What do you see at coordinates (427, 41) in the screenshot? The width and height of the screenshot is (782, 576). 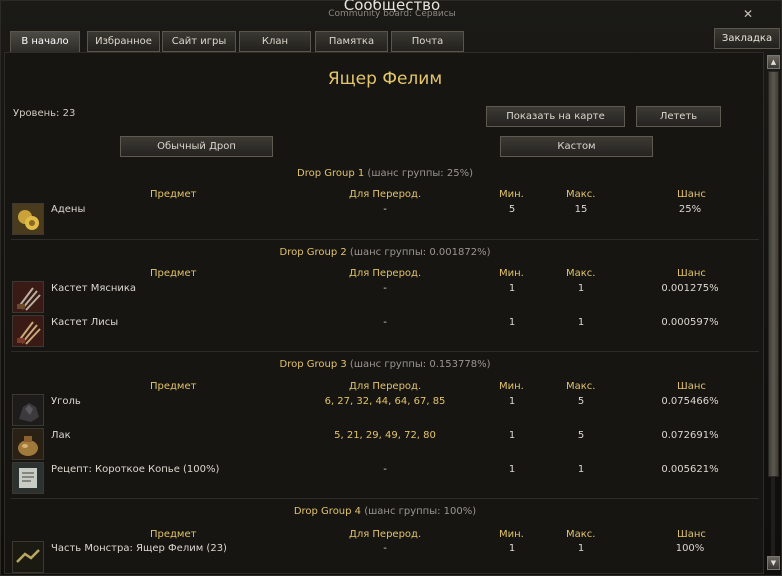 I see `tab-mail: Почта` at bounding box center [427, 41].